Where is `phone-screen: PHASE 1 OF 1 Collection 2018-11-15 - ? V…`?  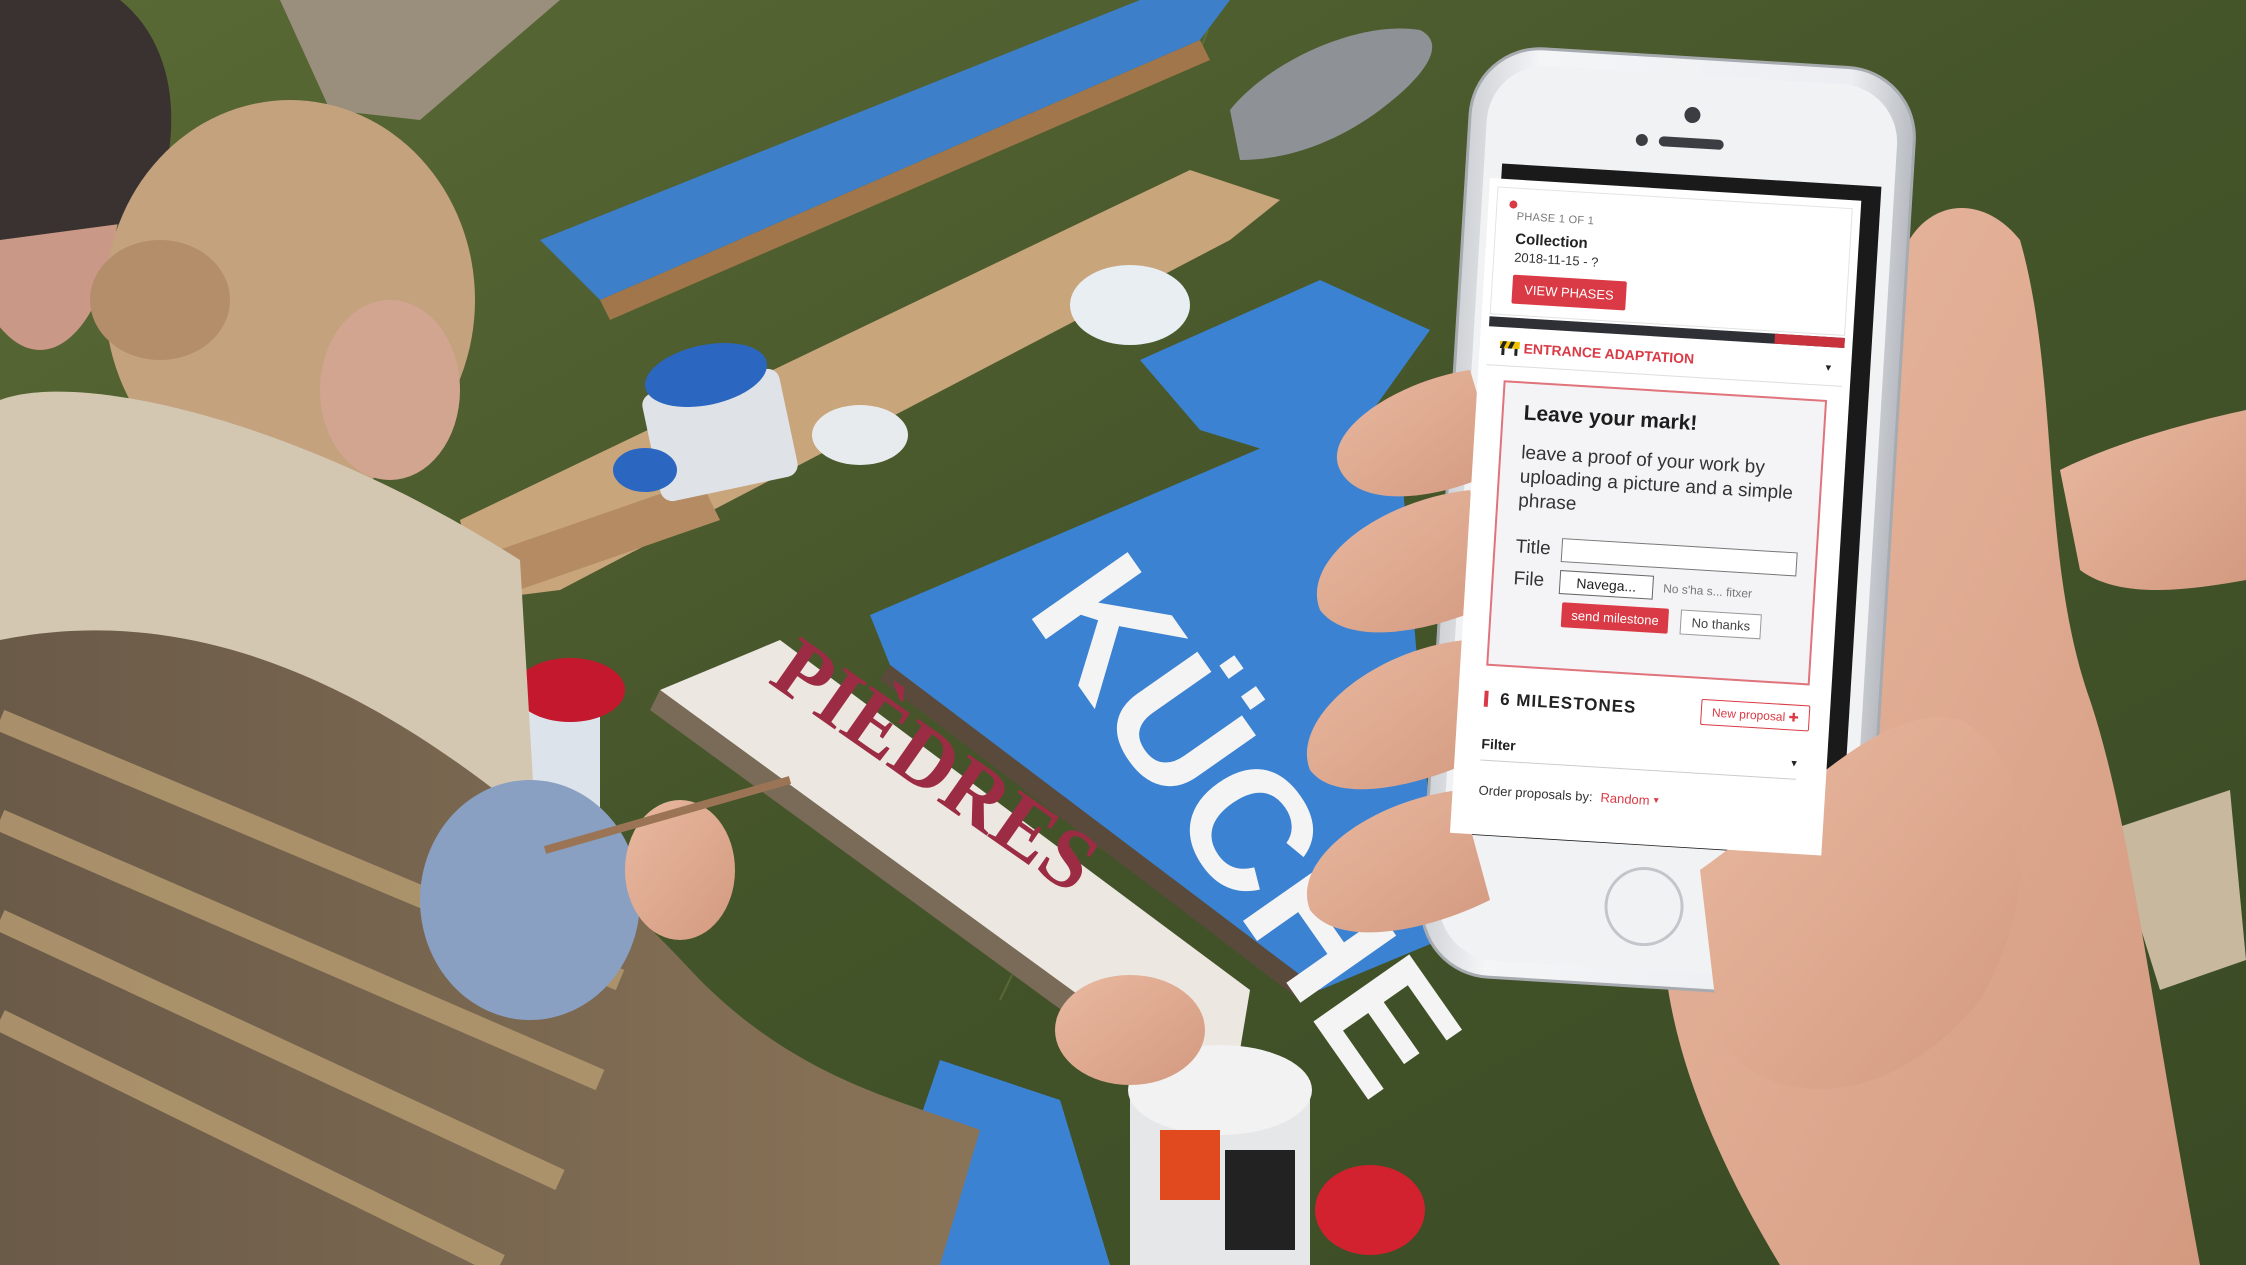
phone-screen: PHASE 1 OF 1 Collection 2018-11-15 - ? V… is located at coordinates (1655, 517).